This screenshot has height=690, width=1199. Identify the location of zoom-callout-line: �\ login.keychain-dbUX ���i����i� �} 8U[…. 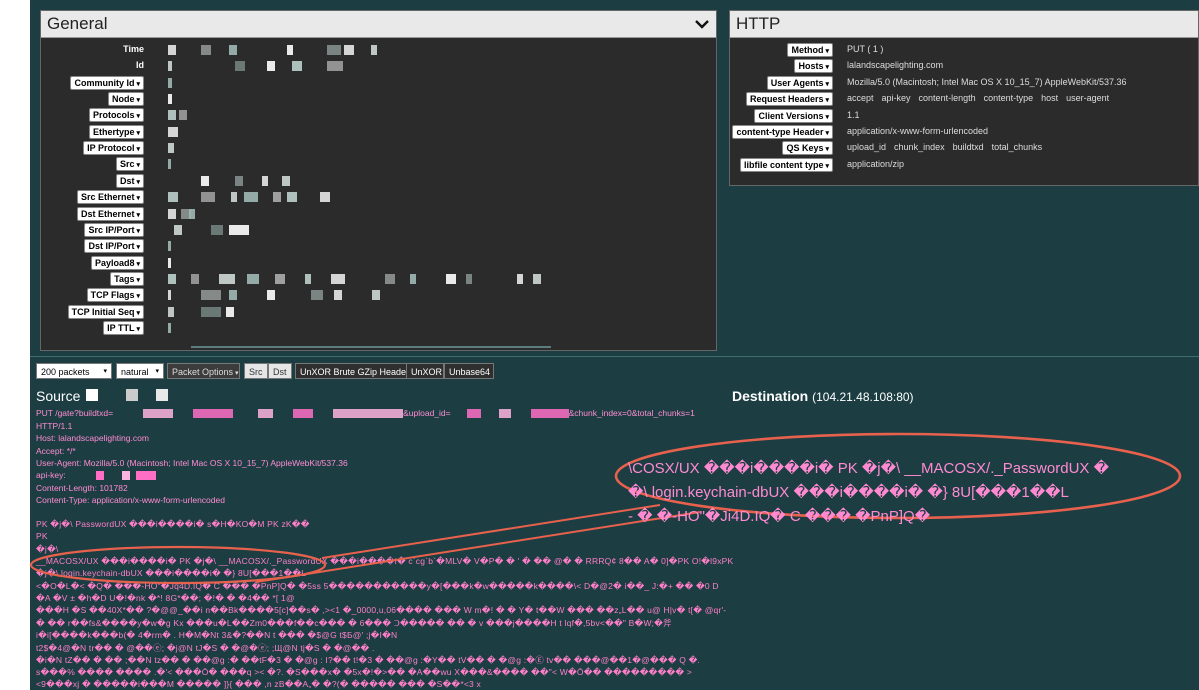
(848, 492).